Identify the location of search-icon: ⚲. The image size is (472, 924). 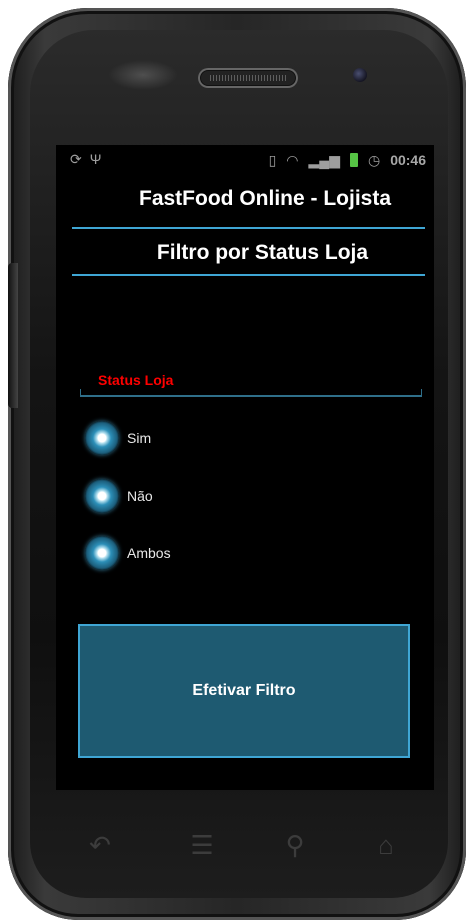
(295, 845).